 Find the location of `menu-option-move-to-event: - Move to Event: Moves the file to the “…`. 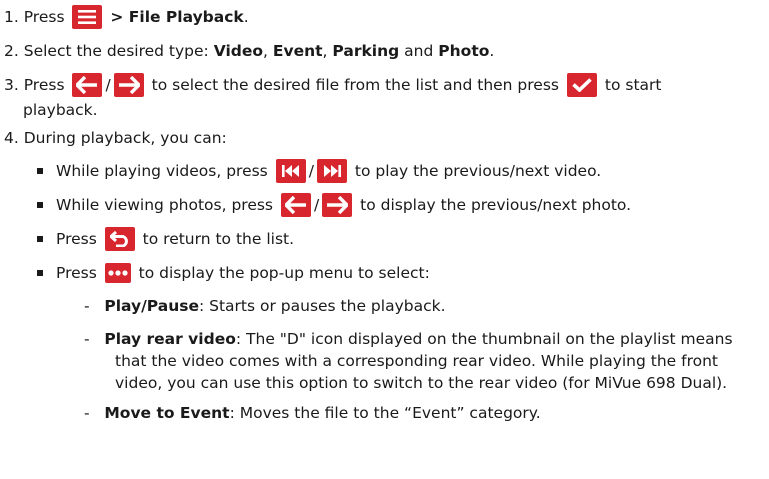

menu-option-move-to-event: - Move to Event: Moves the file to the “… is located at coordinates (312, 413).